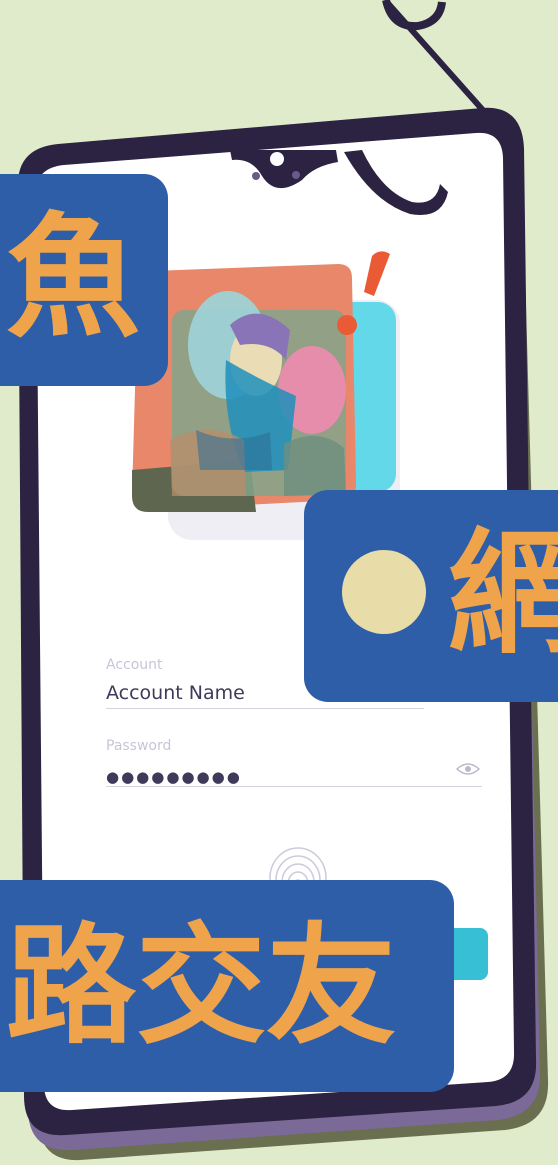  I want to click on password-underline, so click(294, 786).